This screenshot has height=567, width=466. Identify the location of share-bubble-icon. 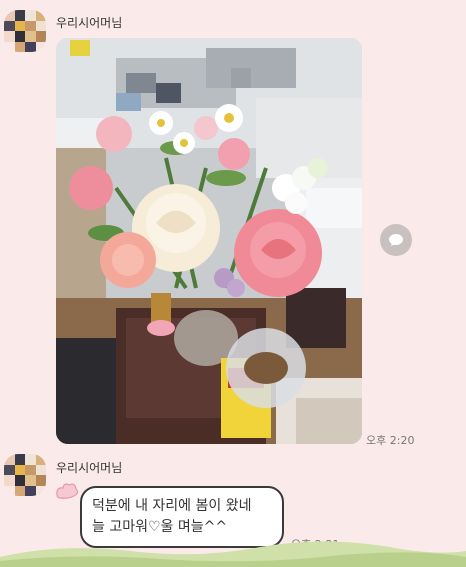
(396, 240).